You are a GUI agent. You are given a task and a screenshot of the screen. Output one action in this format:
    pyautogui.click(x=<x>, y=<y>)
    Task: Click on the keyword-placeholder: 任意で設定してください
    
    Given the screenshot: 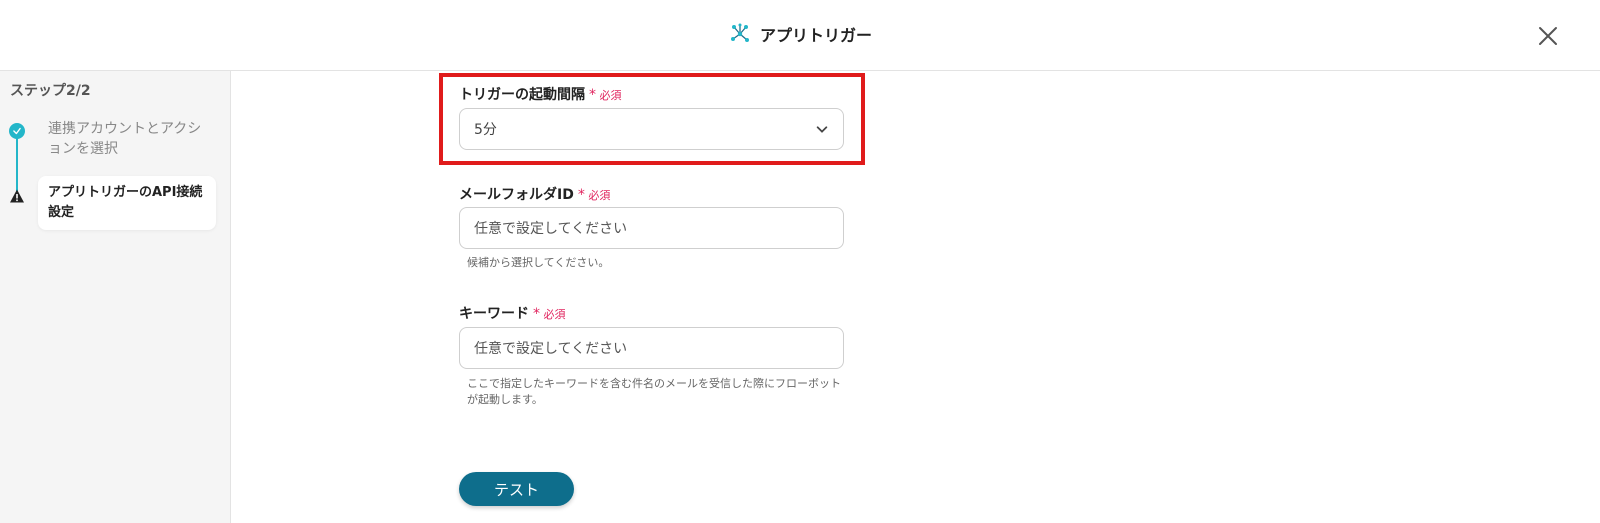 What is the action you would take?
    pyautogui.click(x=551, y=349)
    